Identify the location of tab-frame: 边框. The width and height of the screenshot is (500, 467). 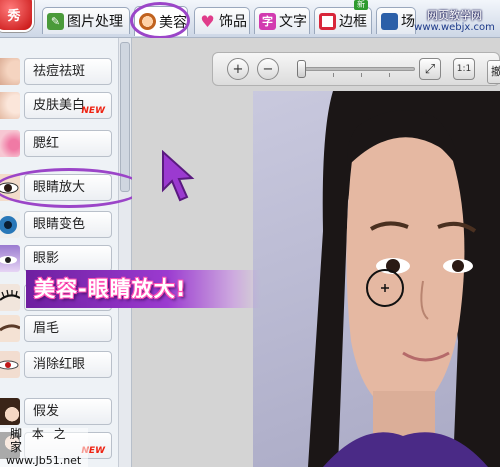
(343, 20).